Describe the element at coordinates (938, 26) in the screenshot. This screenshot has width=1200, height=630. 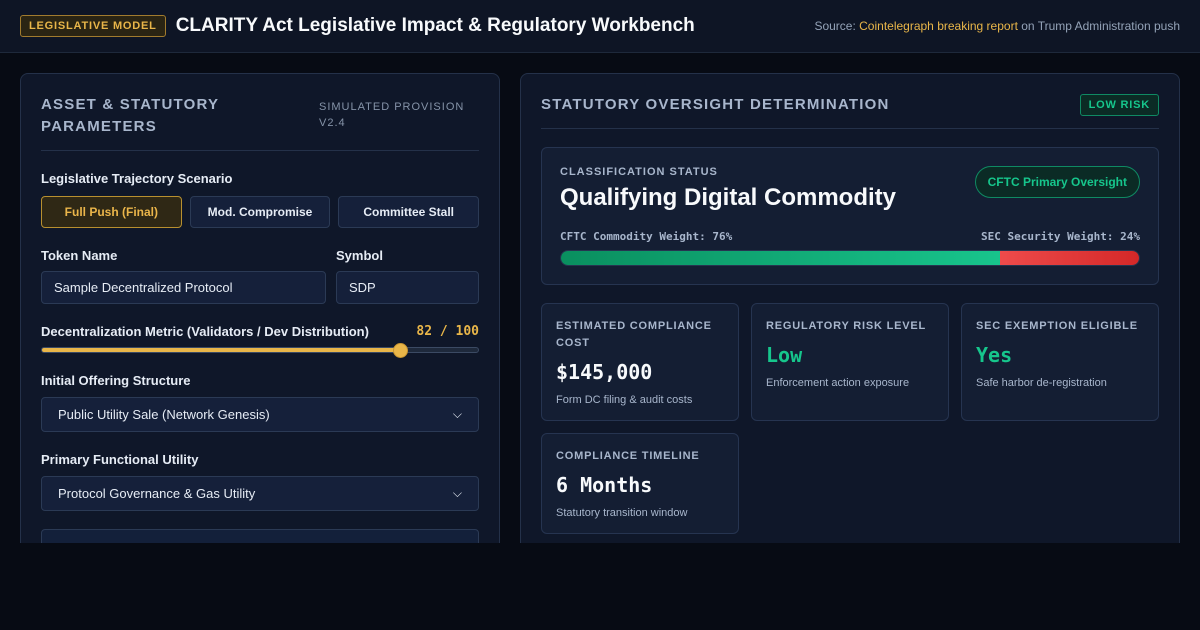
I see `source-link: Cointelegraph breaking report` at that location.